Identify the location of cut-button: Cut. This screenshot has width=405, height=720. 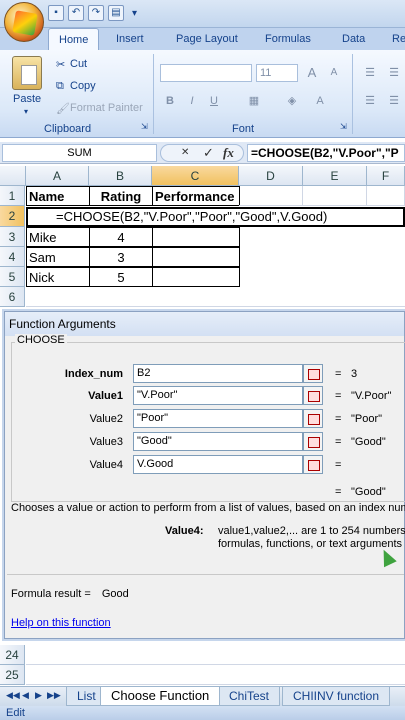
(78, 64).